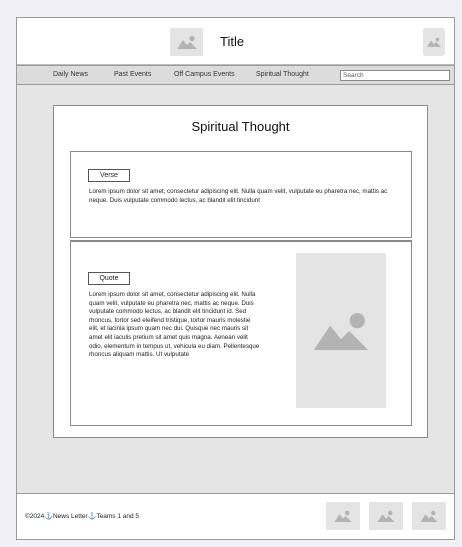  What do you see at coordinates (48, 516) in the screenshot?
I see `anchor-icon: ⚓` at bounding box center [48, 516].